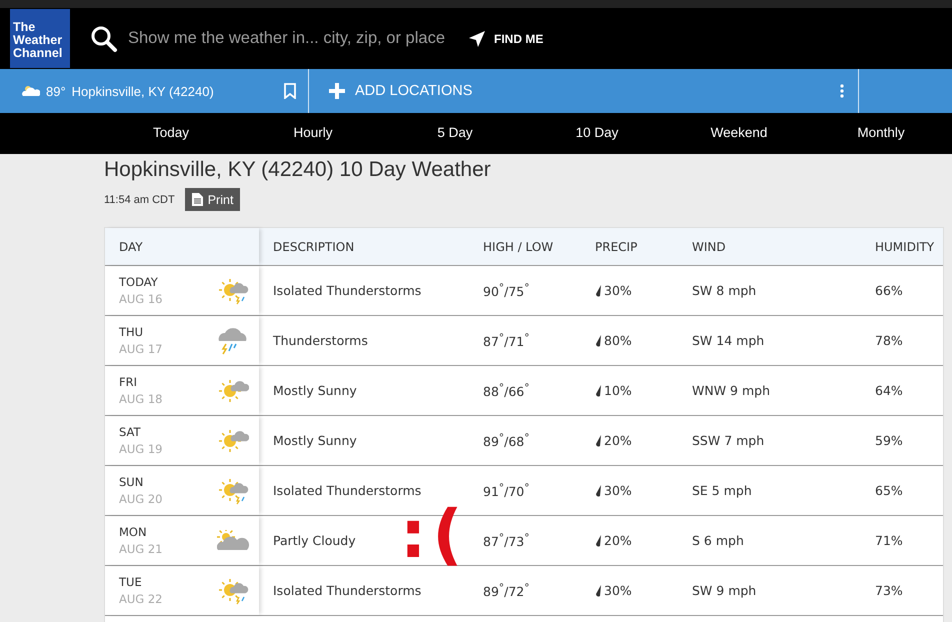  What do you see at coordinates (131, 582) in the screenshot?
I see `day-name: TUE` at bounding box center [131, 582].